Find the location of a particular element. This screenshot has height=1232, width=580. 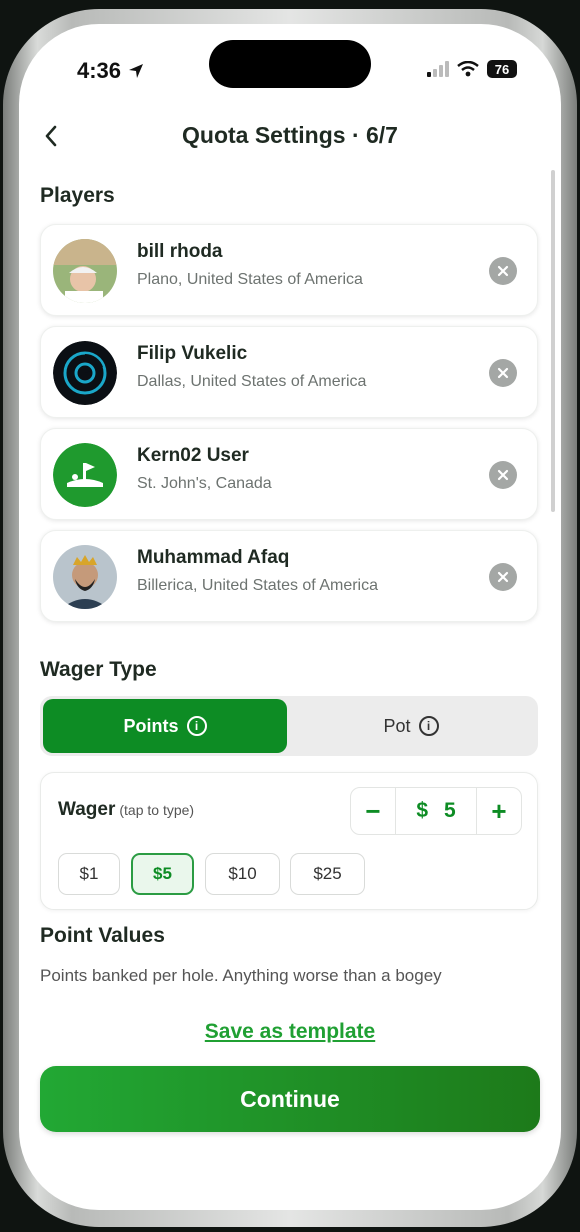

status-icons: 76 is located at coordinates (472, 69).